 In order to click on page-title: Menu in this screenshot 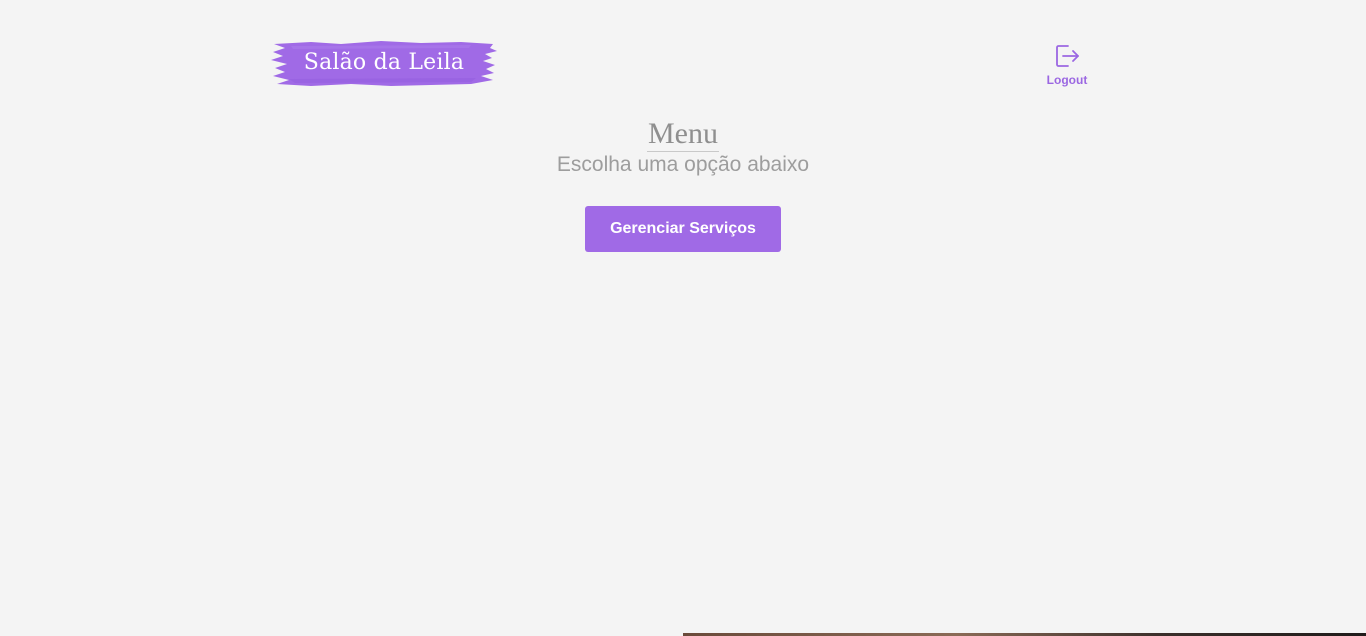, I will do `click(683, 134)`.